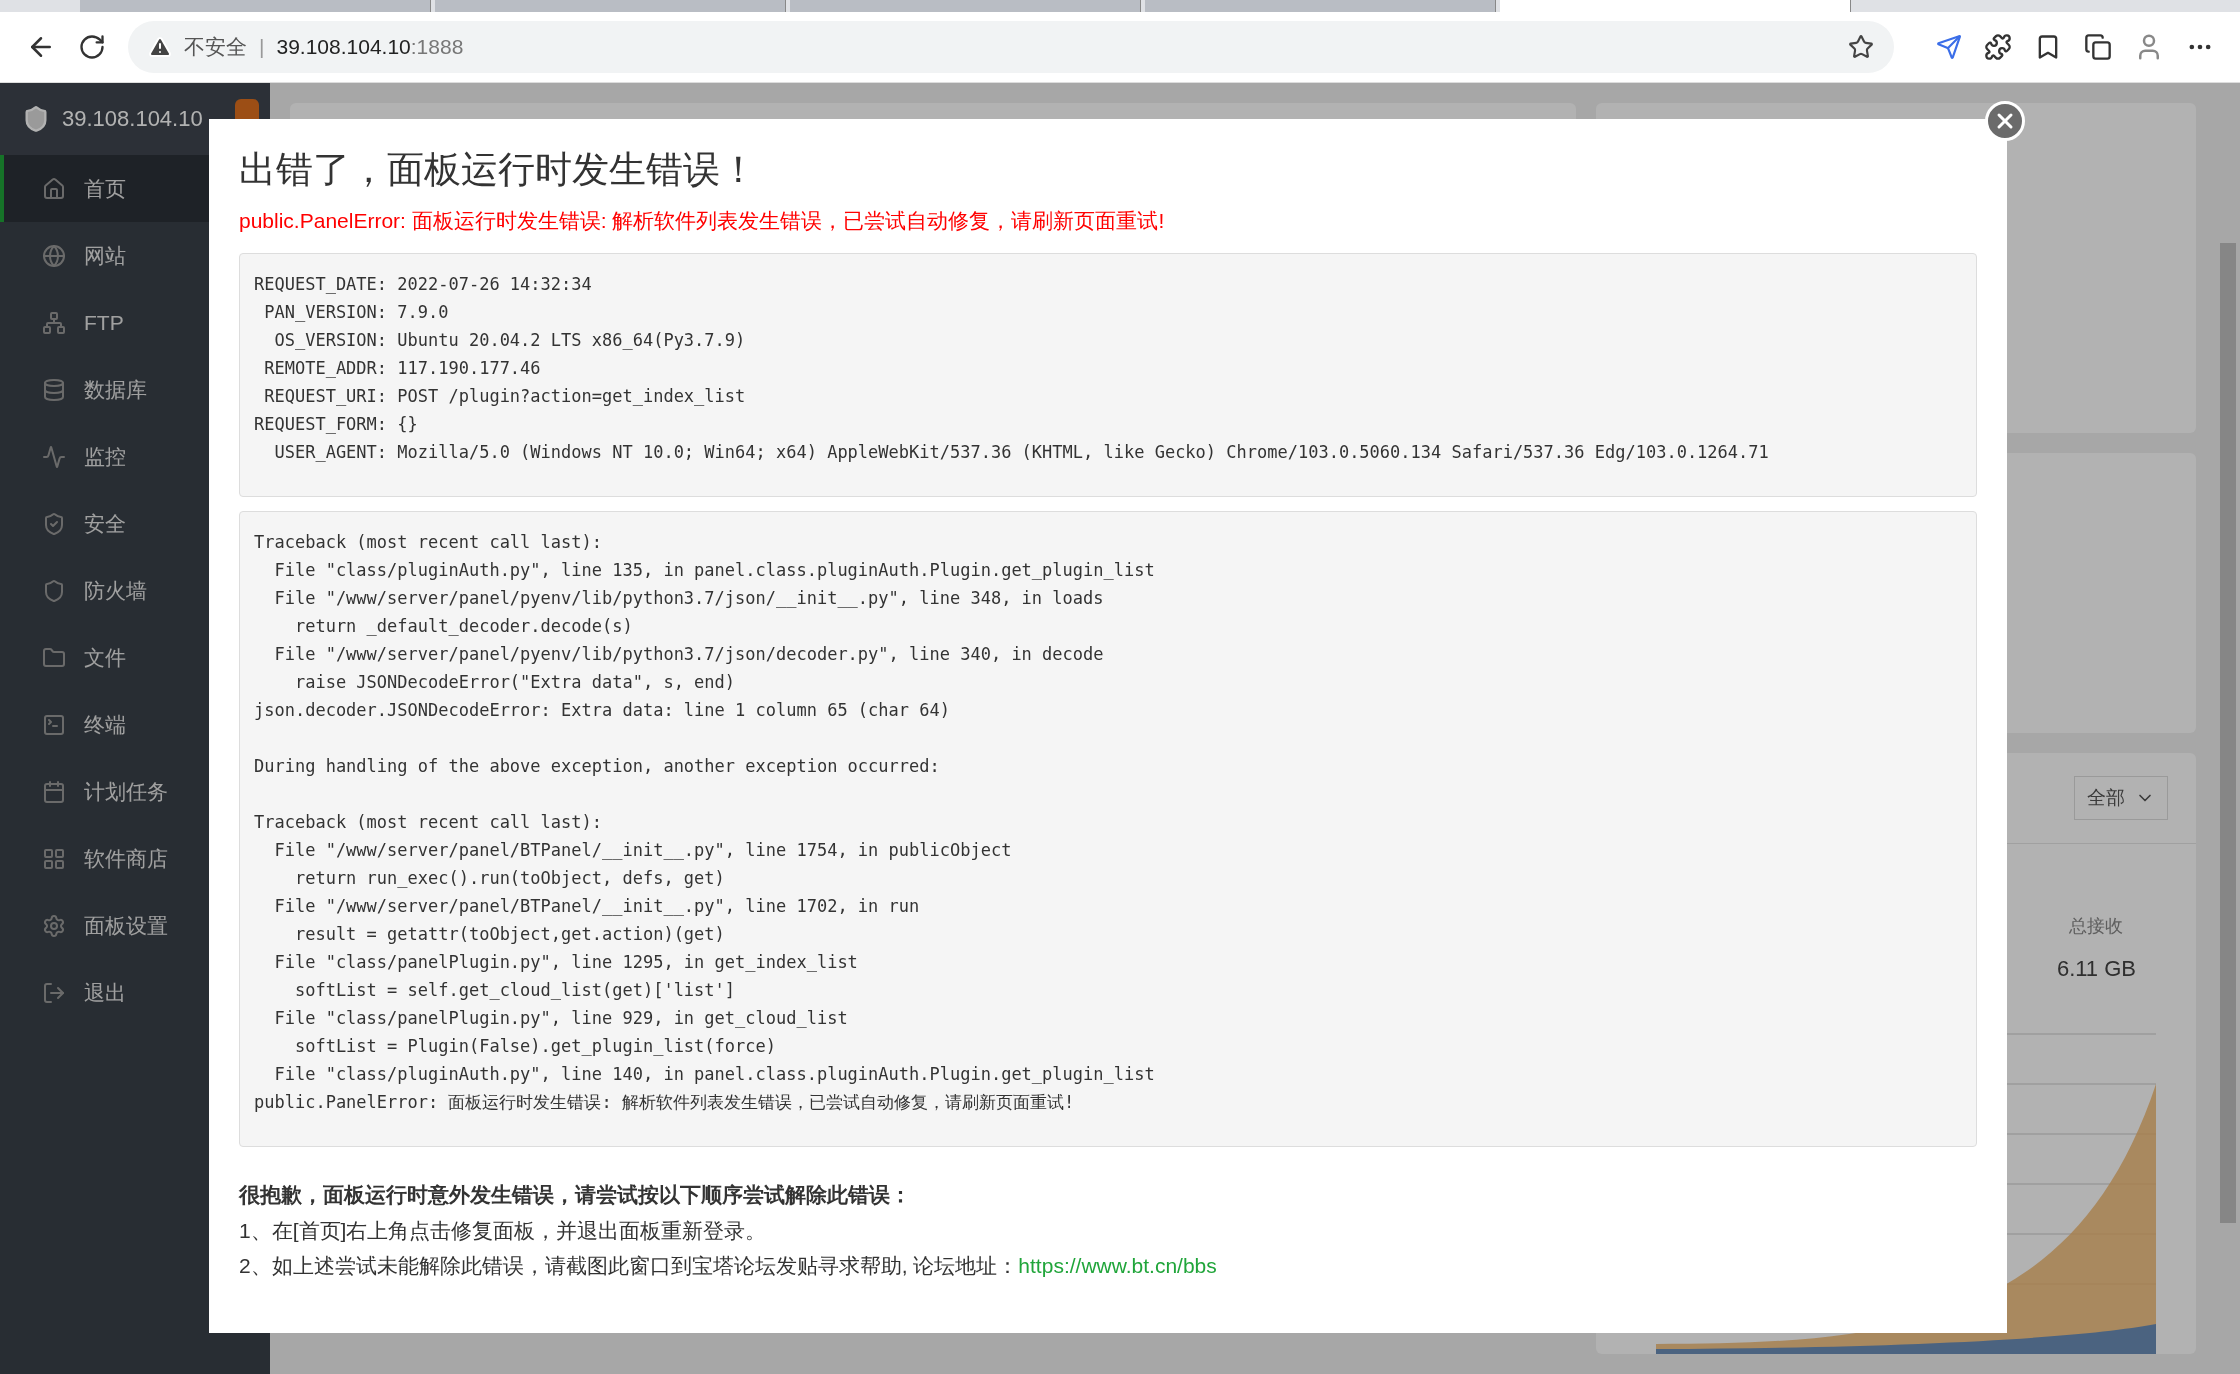 The width and height of the screenshot is (2240, 1374). What do you see at coordinates (575, 1195) in the screenshot?
I see `help-heading: 很抱歉，面板运行时意外发生错误，请尝试按以下顺序尝试解除此错误：` at bounding box center [575, 1195].